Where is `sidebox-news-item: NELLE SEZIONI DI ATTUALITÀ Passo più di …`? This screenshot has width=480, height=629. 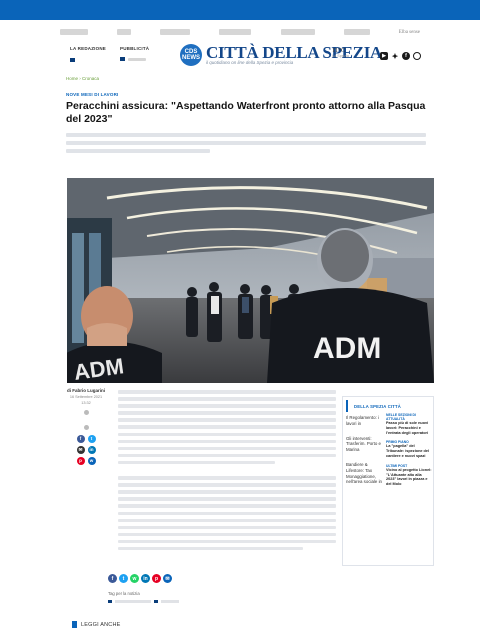
sidebox-news-item: NELLE SEZIONI DI ATTUALITÀ Passo più di … is located at coordinates (409, 424).